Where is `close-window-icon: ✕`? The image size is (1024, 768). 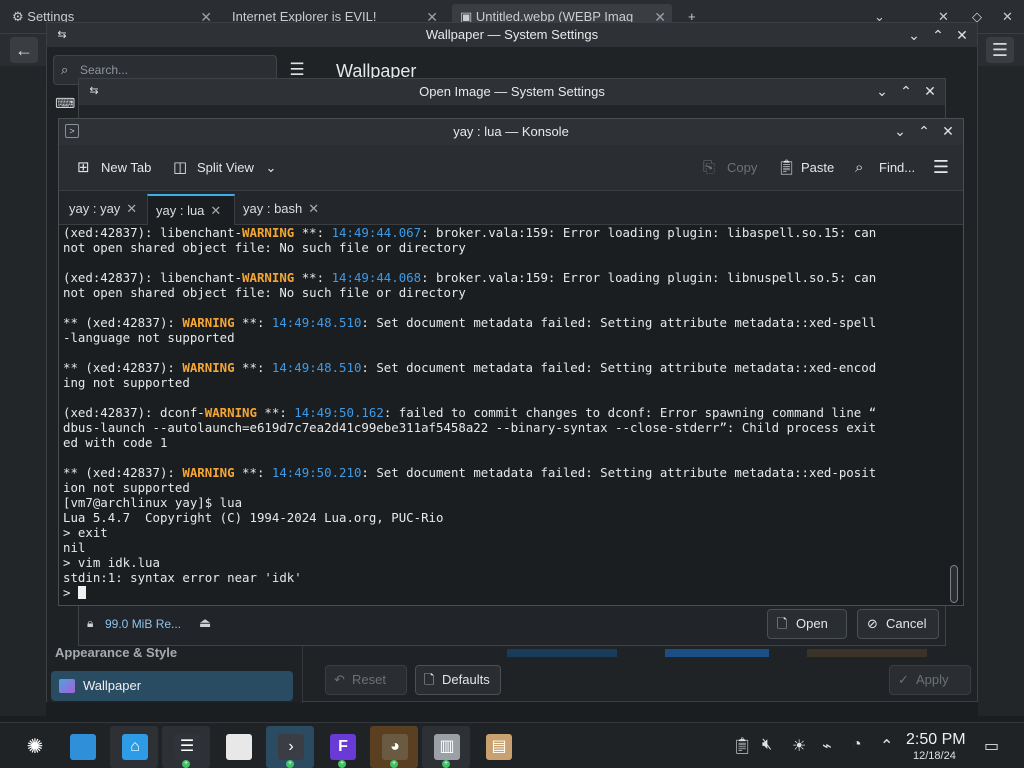 close-window-icon: ✕ is located at coordinates (1004, 17).